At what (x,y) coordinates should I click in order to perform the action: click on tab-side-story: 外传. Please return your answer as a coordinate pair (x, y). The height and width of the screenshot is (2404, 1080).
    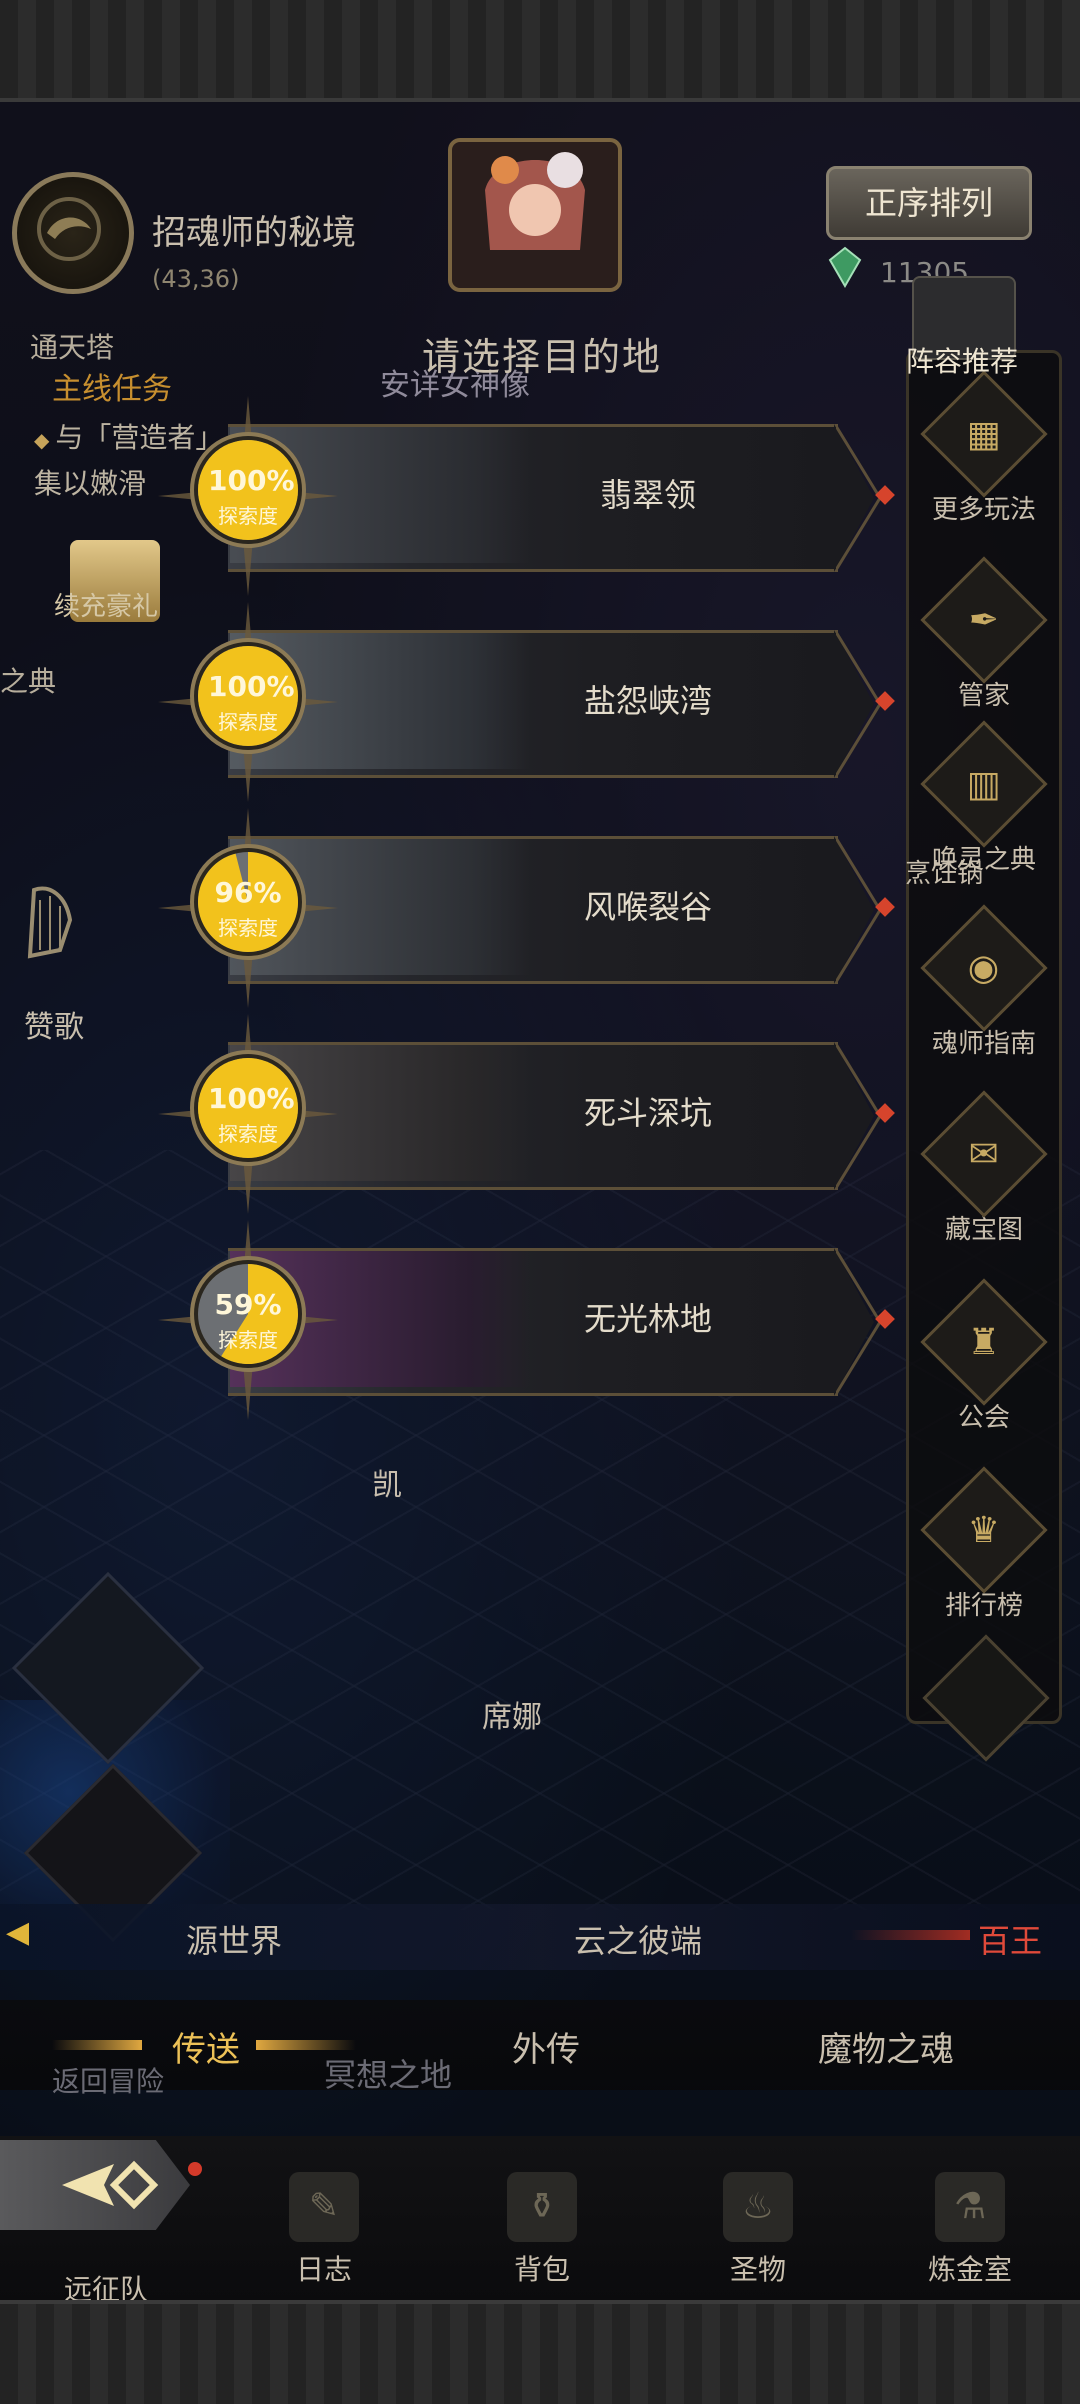
    Looking at the image, I should click on (546, 2046).